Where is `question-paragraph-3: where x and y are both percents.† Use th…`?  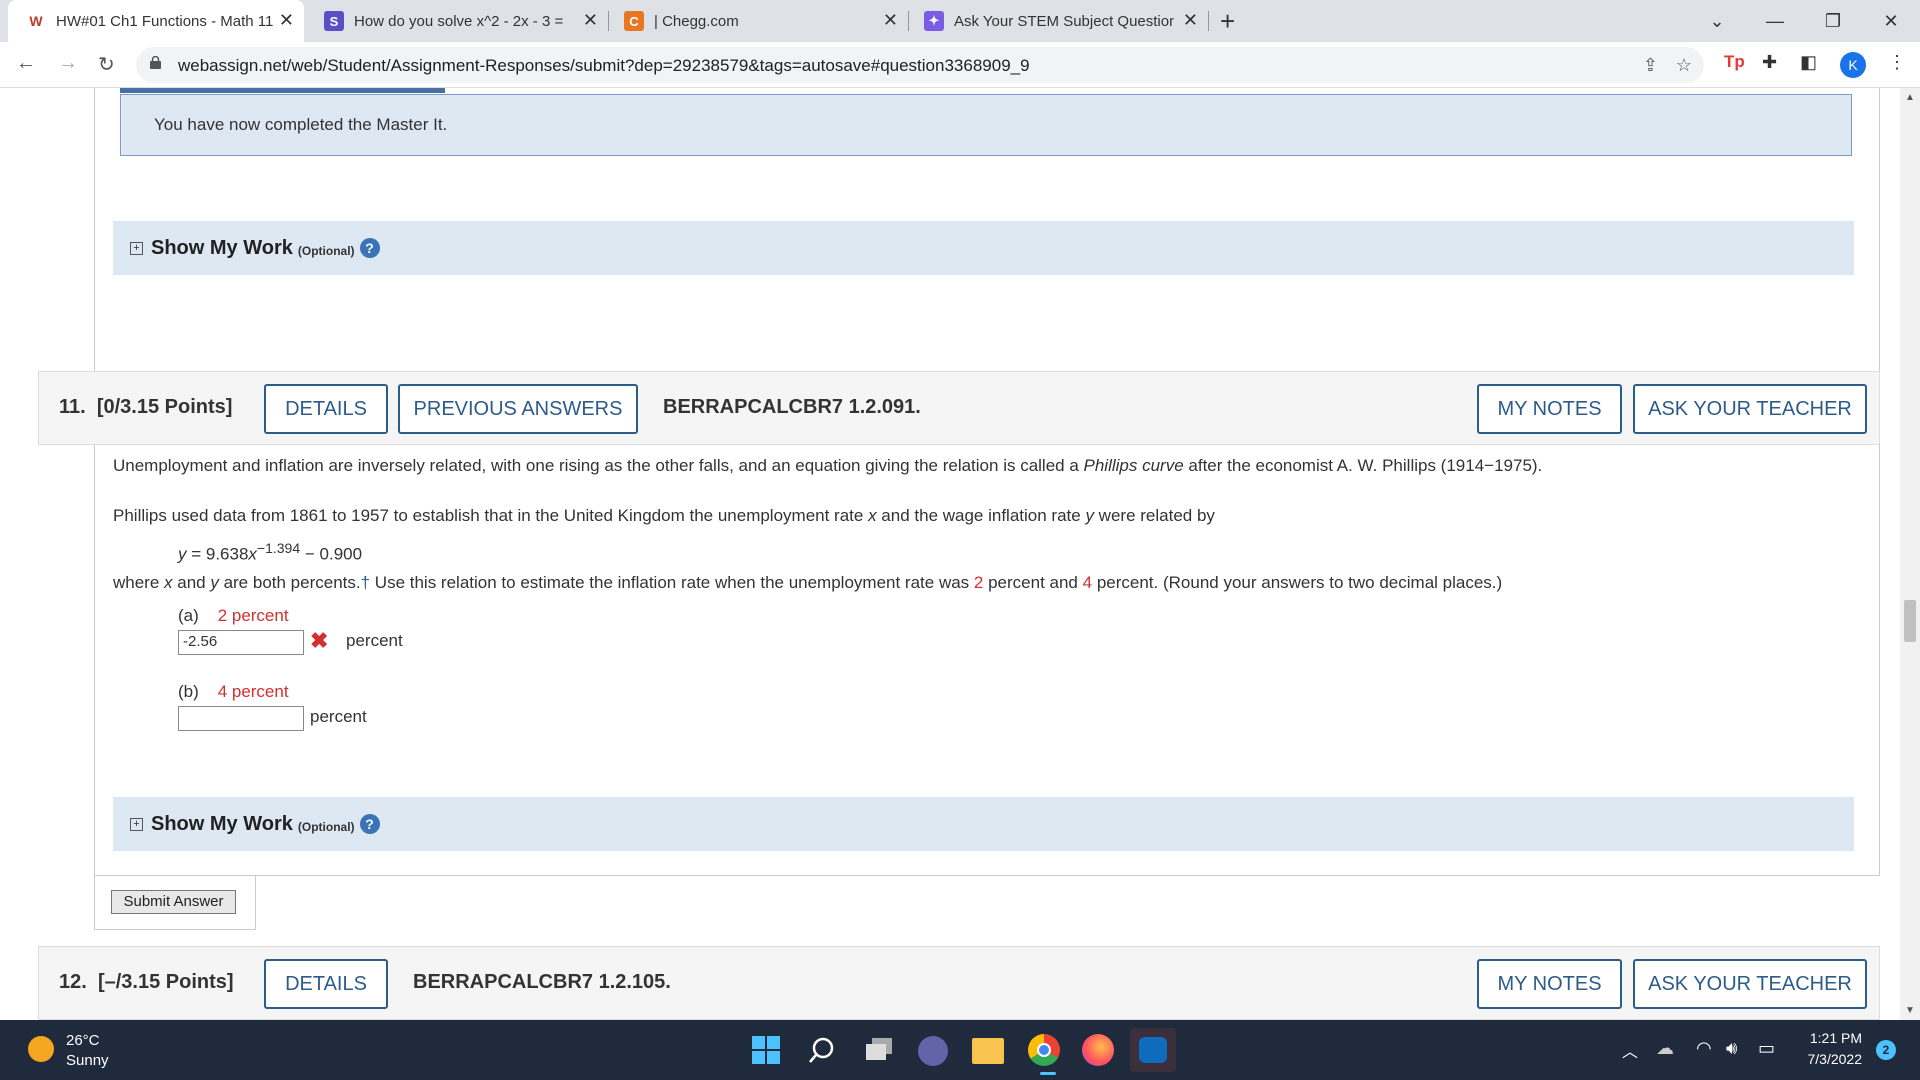
question-paragraph-3: where x and y are both percents.† Use th… is located at coordinates (808, 582).